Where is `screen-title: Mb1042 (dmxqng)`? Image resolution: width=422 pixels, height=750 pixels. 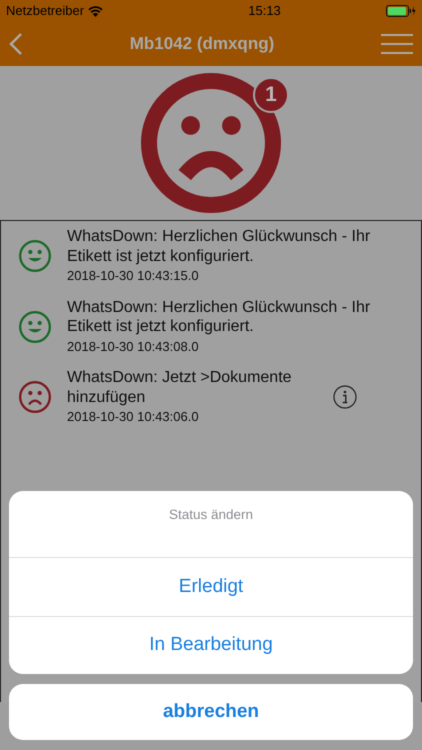 screen-title: Mb1042 (dmxqng) is located at coordinates (202, 44).